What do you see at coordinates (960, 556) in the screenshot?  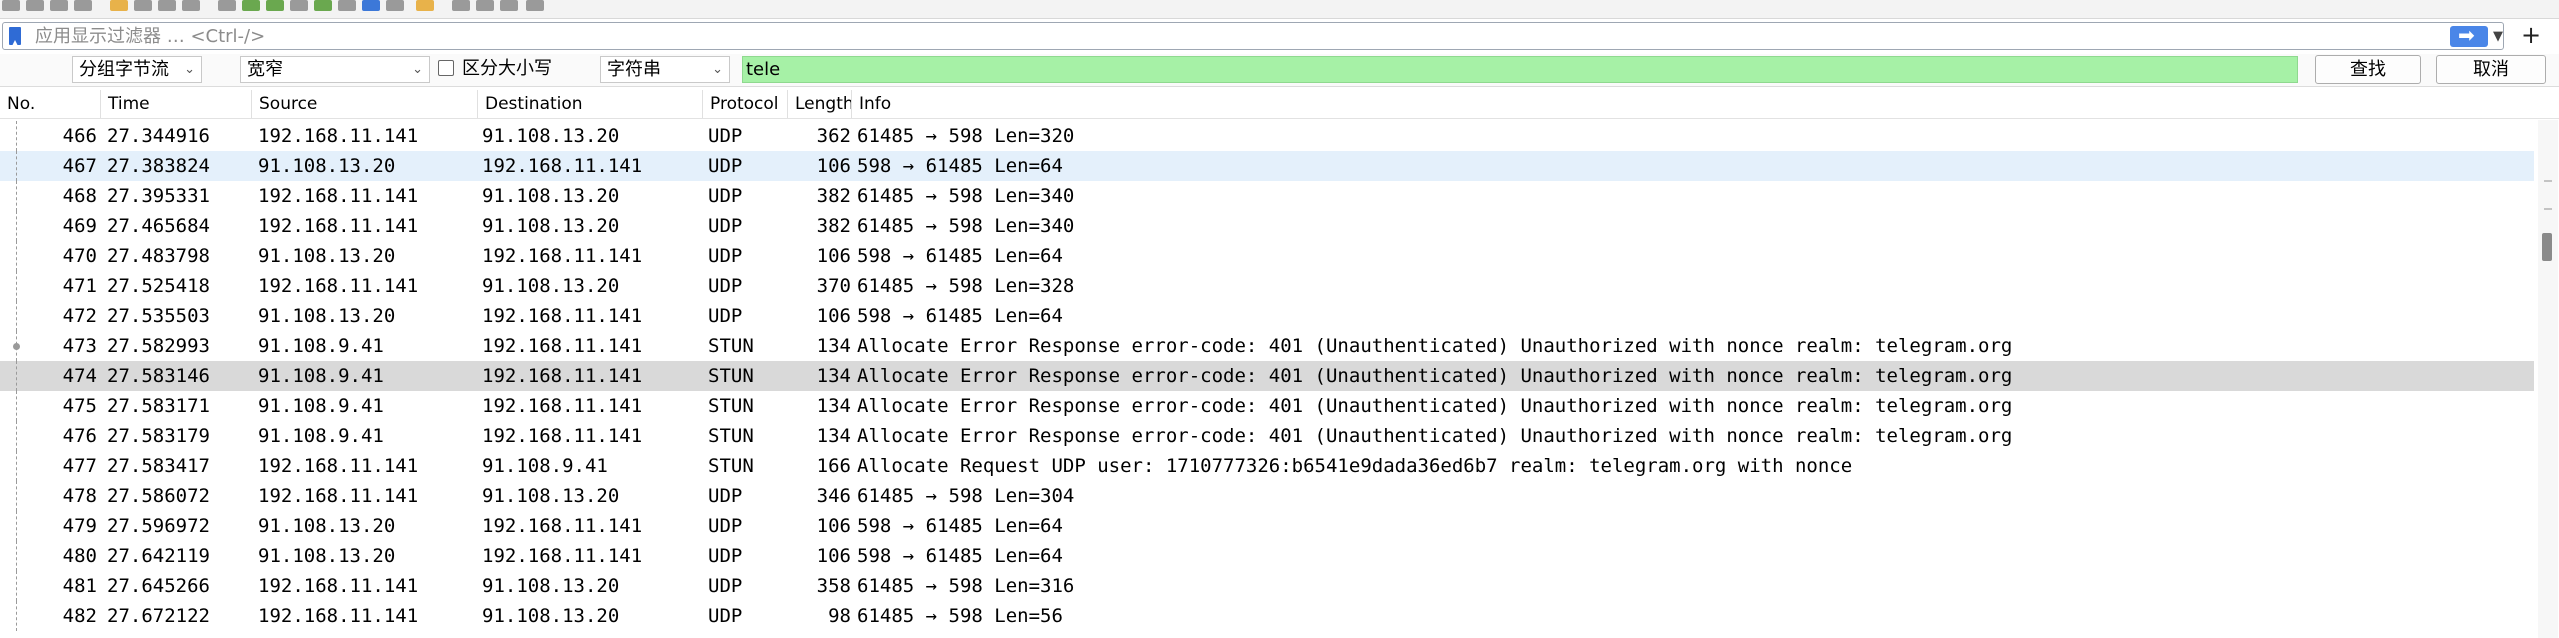 I see `cell-info: 598 → 61485 Len=64` at bounding box center [960, 556].